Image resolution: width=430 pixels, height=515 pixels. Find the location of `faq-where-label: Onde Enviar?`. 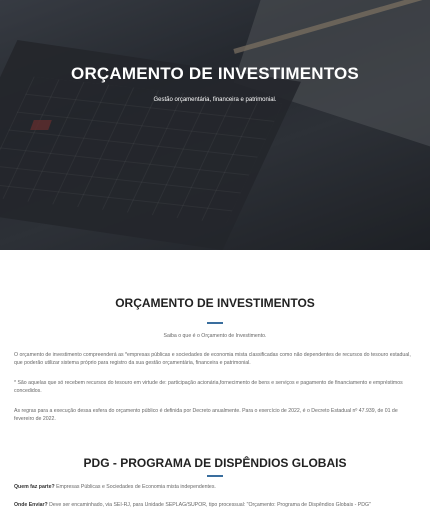

faq-where-label: Onde Enviar? is located at coordinates (31, 505).